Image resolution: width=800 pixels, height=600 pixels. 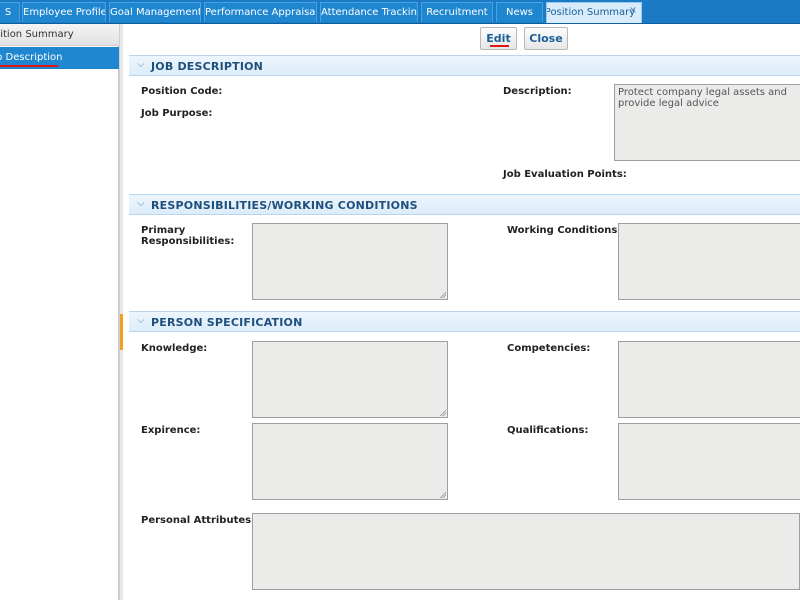 I want to click on competencies-field, so click(x=709, y=379).